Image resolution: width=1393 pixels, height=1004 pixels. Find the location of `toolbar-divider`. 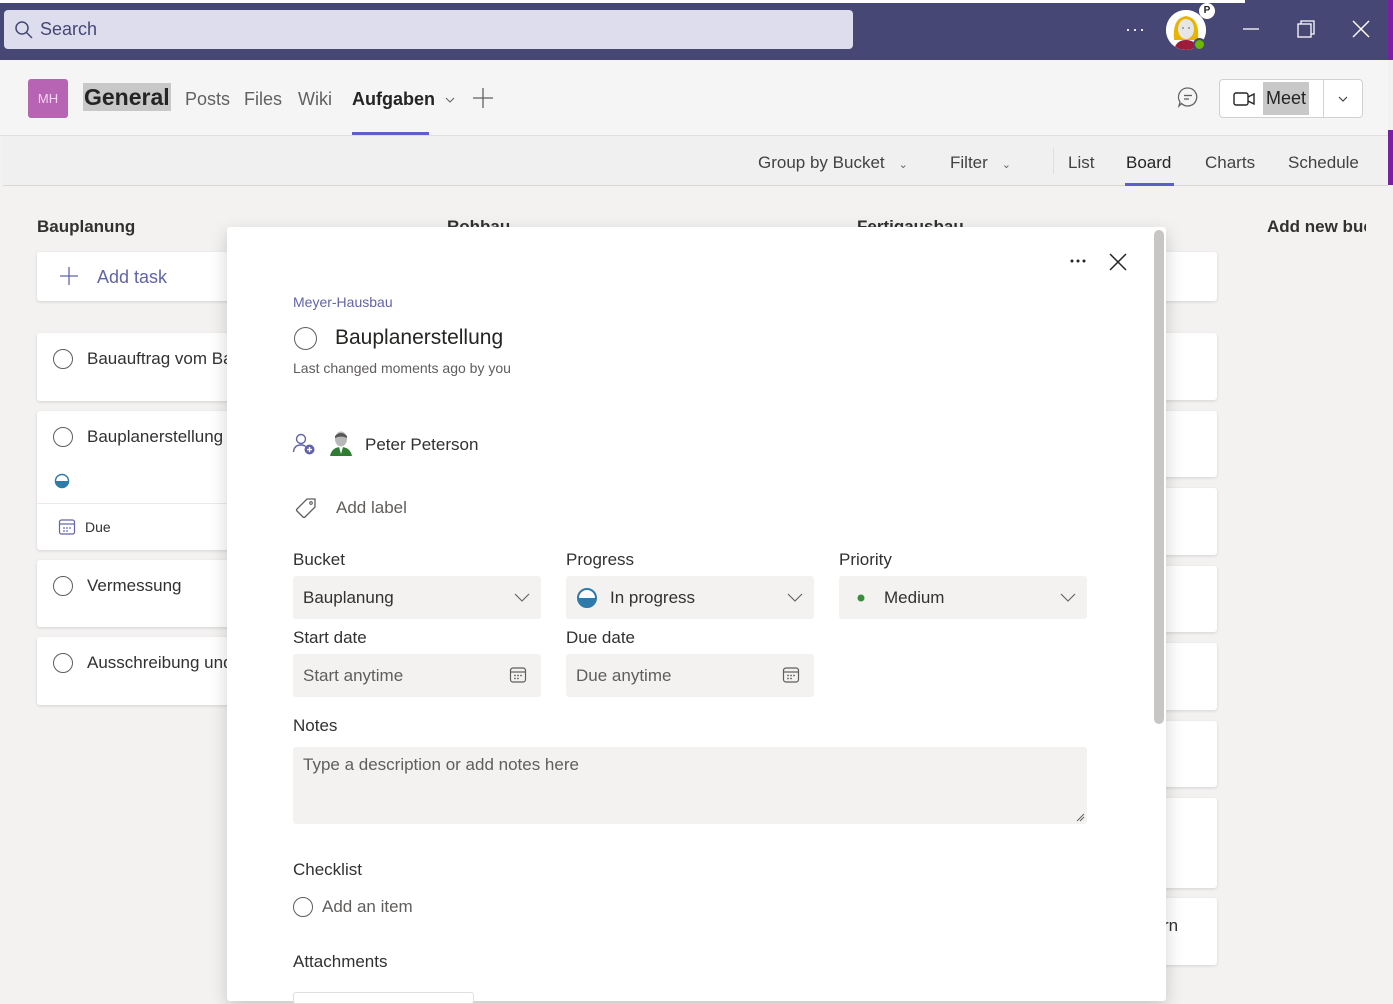

toolbar-divider is located at coordinates (1053, 161).